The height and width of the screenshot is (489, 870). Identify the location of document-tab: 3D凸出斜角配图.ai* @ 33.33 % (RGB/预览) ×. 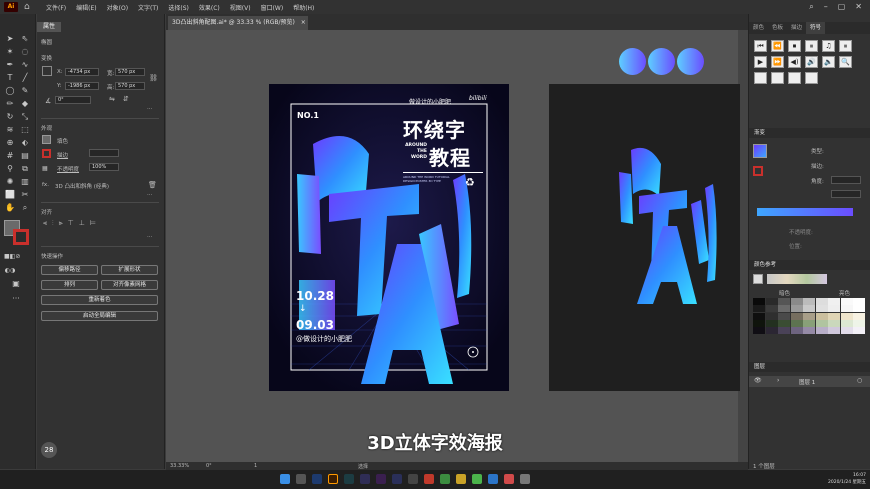
(238, 23).